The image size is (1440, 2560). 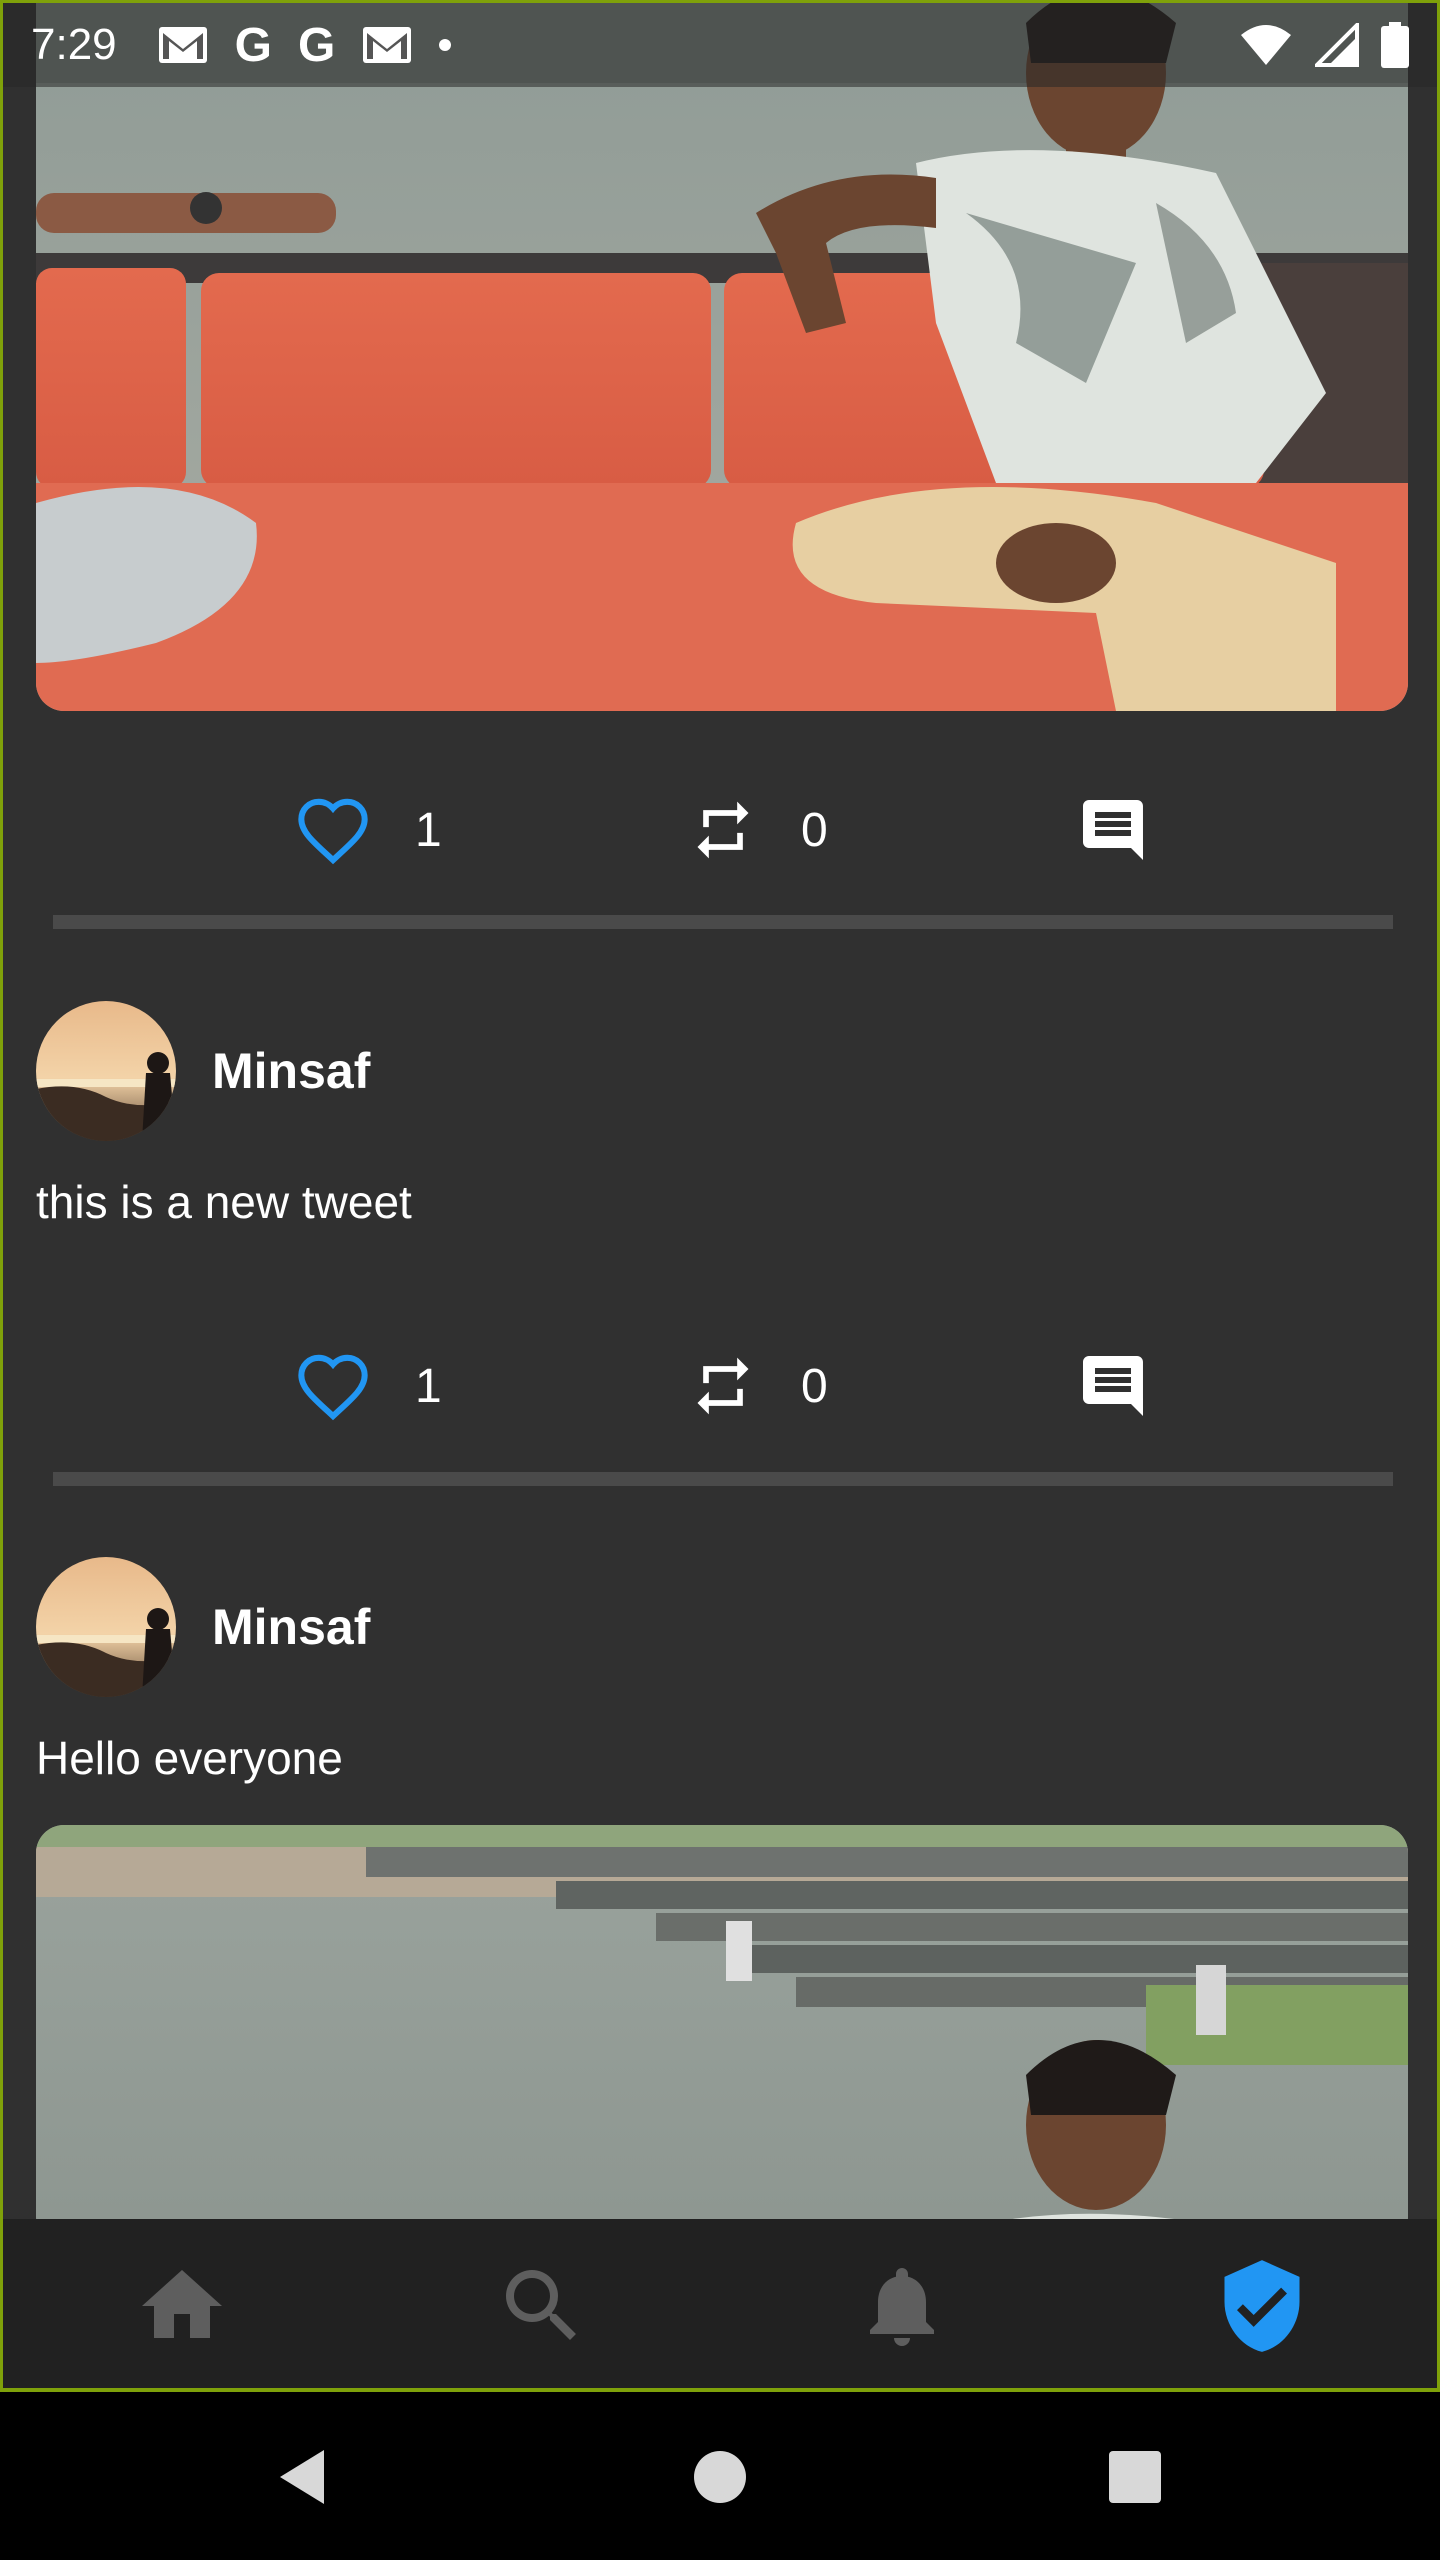 I want to click on tweet-text: this is a new tweet, so click(x=224, y=1202).